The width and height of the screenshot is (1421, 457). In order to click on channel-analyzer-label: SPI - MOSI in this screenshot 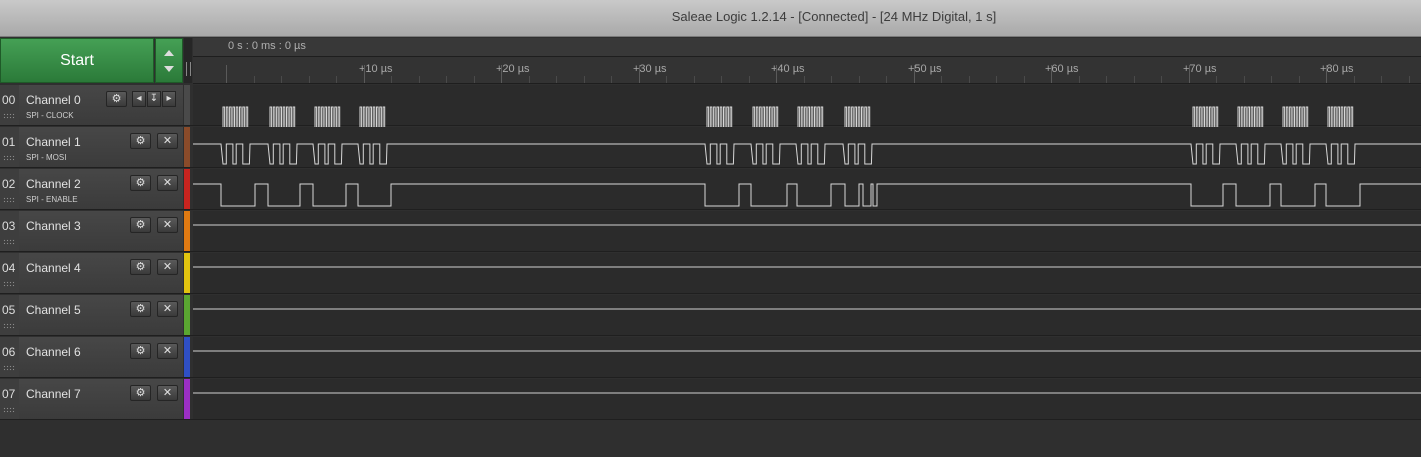, I will do `click(46, 157)`.